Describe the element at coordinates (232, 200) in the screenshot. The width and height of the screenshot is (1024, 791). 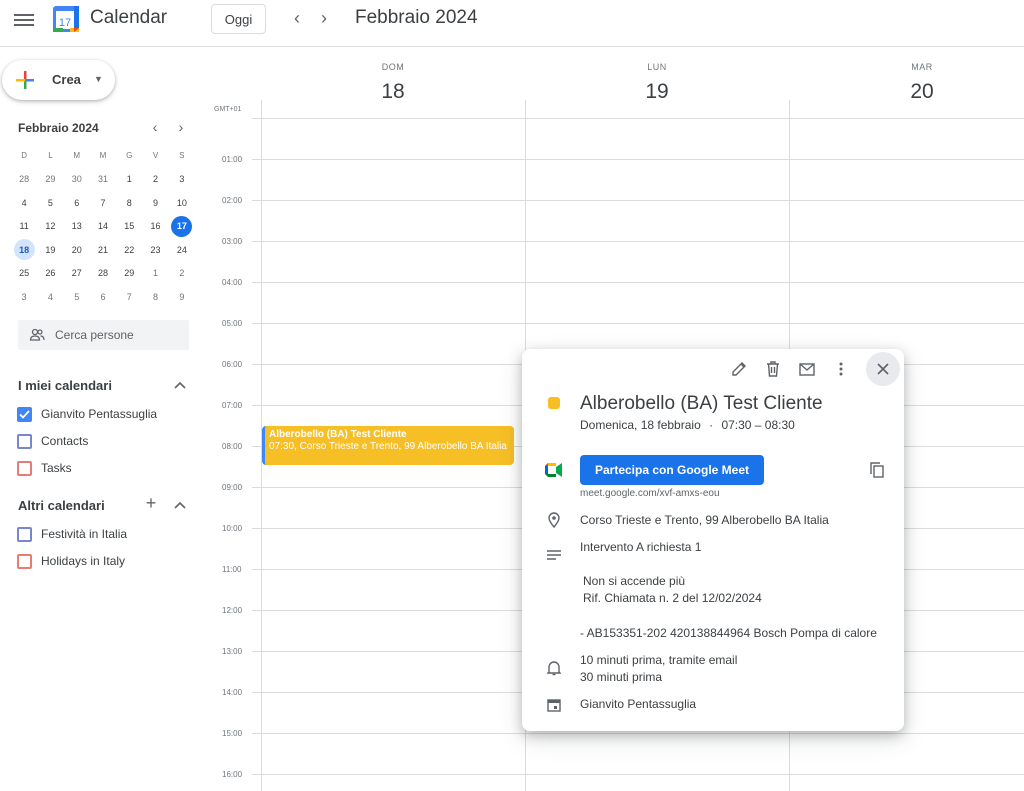
I see `hour-label: 02:00` at that location.